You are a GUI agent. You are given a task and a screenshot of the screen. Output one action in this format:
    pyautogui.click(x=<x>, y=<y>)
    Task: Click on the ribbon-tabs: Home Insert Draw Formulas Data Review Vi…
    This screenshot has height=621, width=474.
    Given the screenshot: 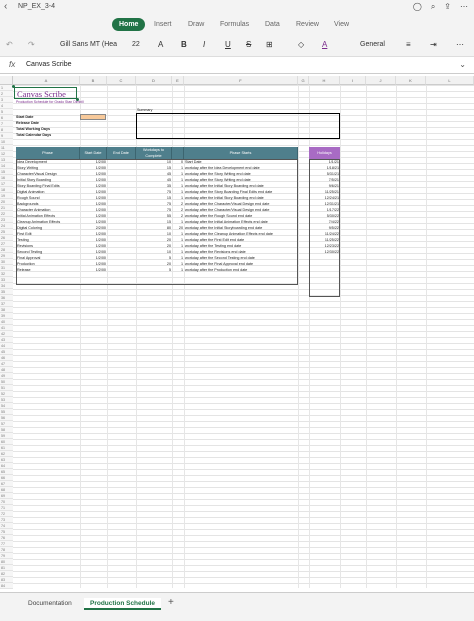 What is the action you would take?
    pyautogui.click(x=237, y=24)
    